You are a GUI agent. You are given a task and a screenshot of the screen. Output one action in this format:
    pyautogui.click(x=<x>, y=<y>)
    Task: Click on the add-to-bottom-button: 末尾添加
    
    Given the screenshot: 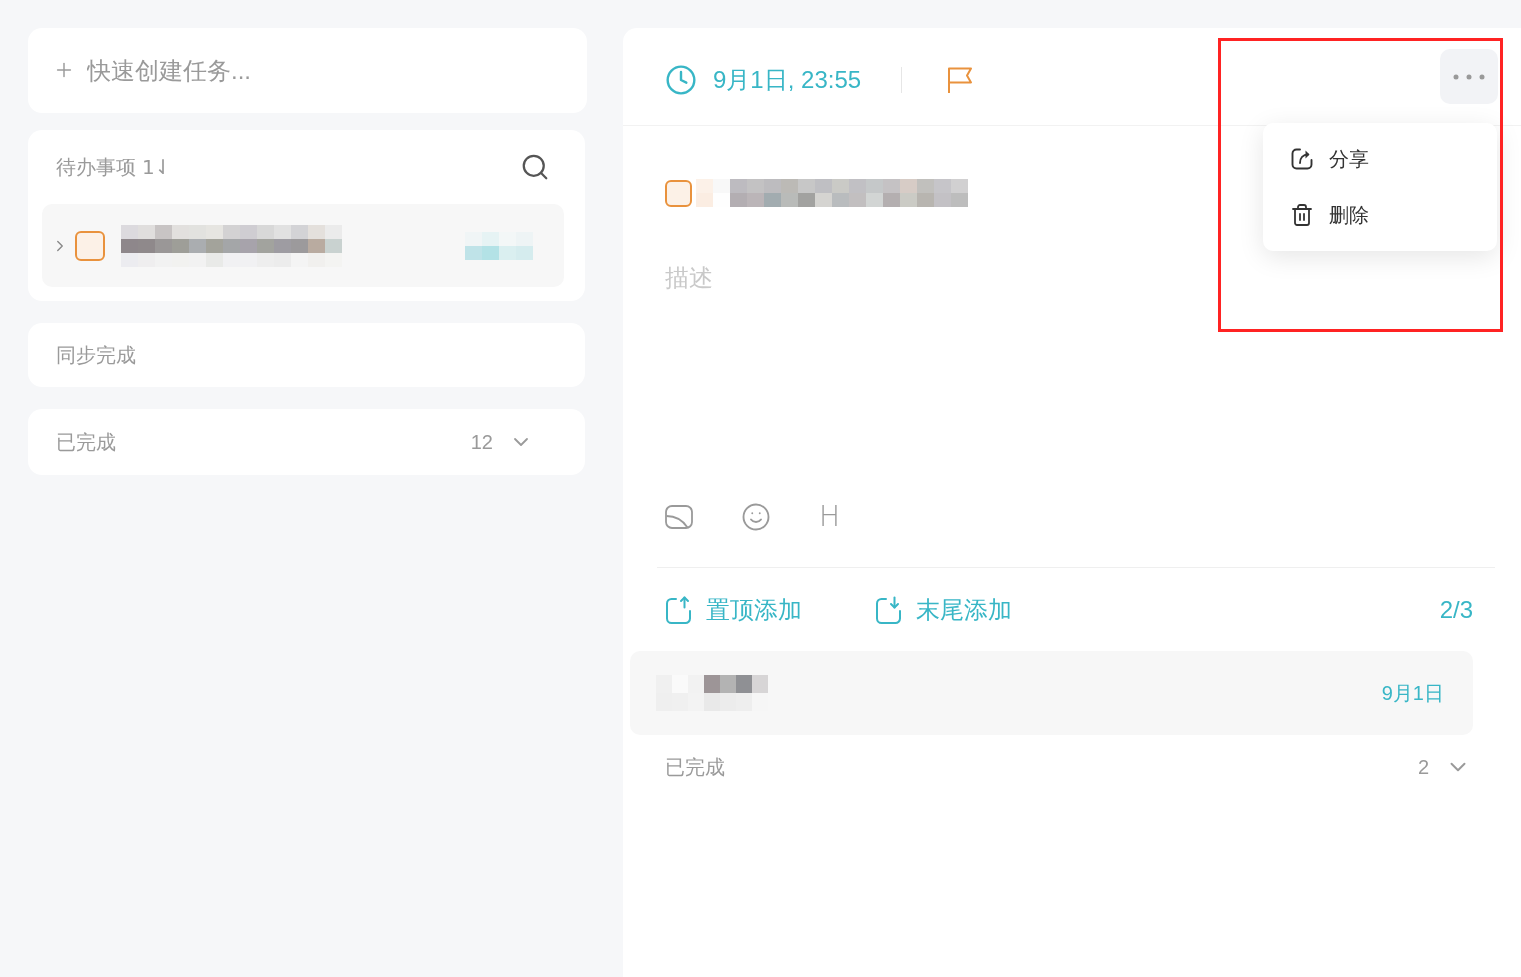 What is the action you would take?
    pyautogui.click(x=943, y=610)
    